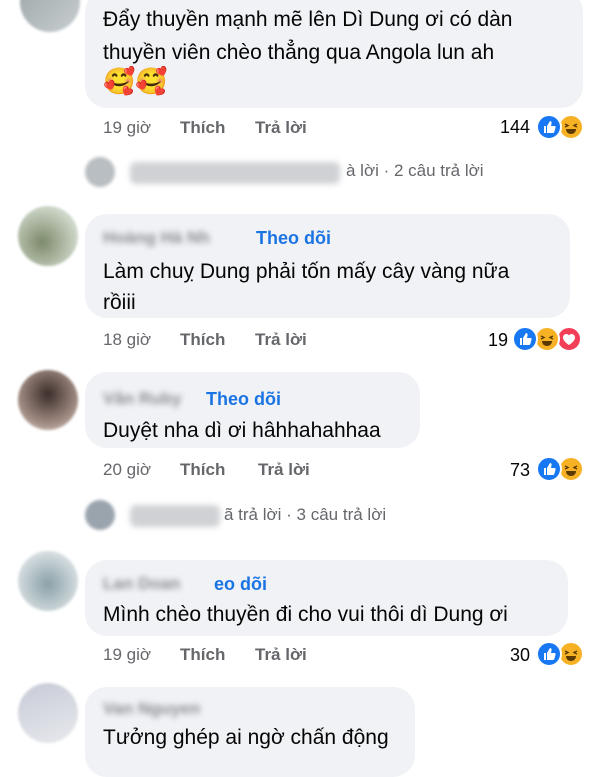  What do you see at coordinates (142, 583) in the screenshot?
I see `commenter-name: Lan Doan` at bounding box center [142, 583].